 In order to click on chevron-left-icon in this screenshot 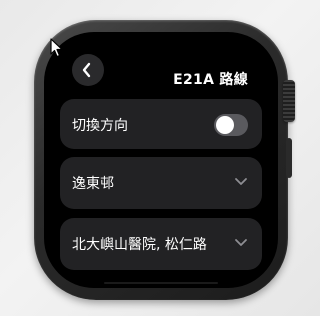, I will do `click(86, 70)`.